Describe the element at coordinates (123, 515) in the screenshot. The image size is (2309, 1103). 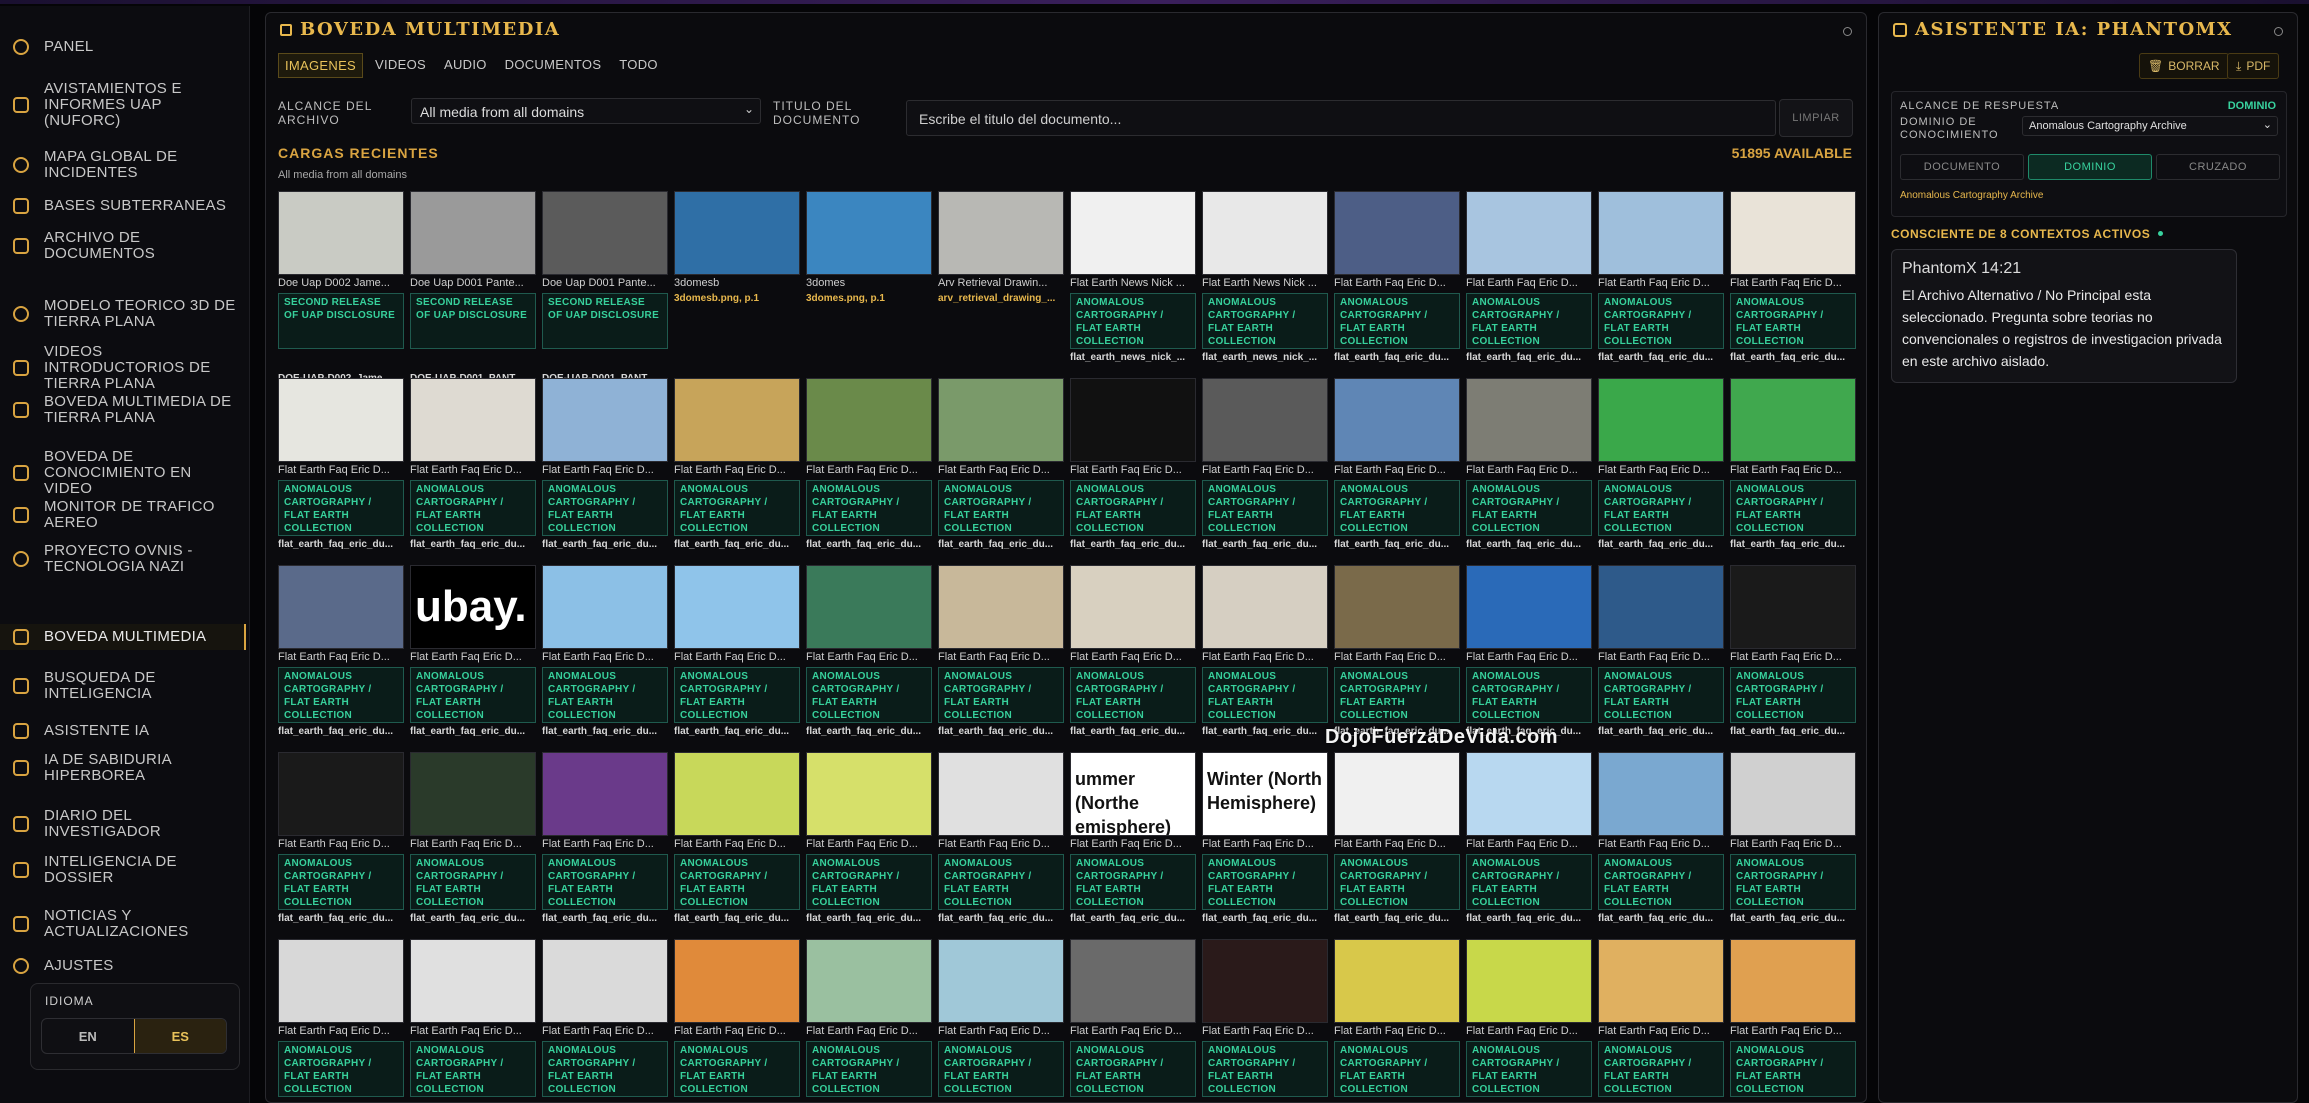
I see `sidebar-item-10: MONITOR DE TRAFICO AEREO` at that location.